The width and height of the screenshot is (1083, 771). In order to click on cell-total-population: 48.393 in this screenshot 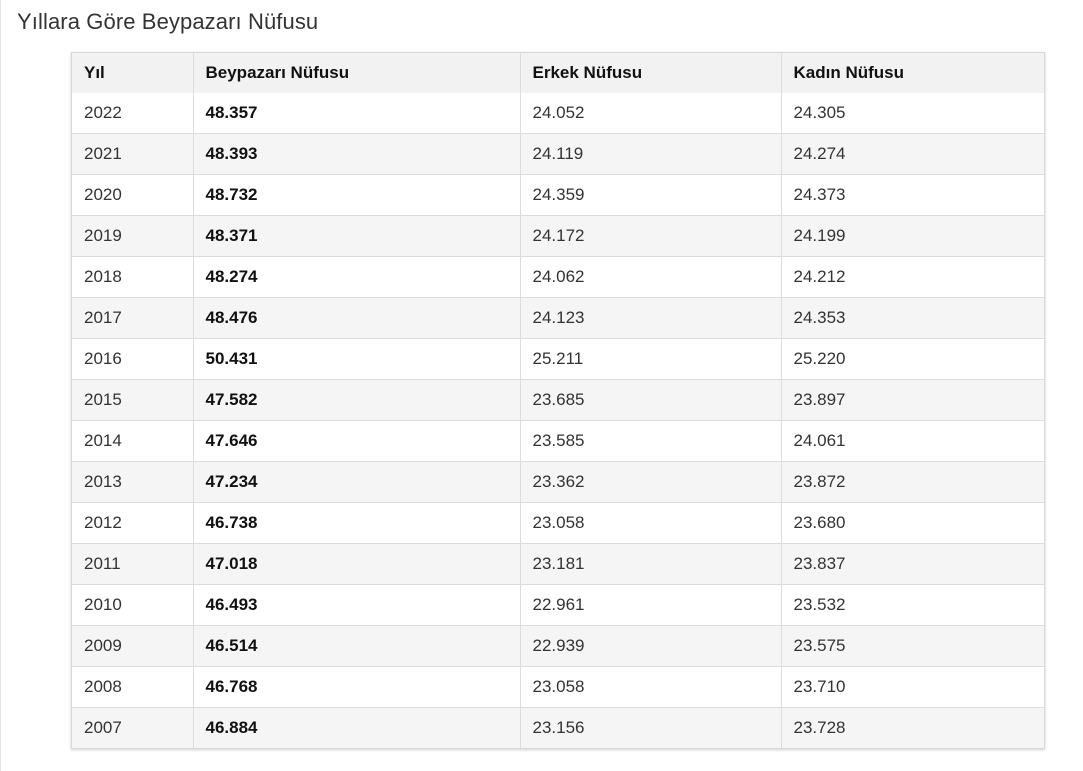, I will do `click(357, 154)`.